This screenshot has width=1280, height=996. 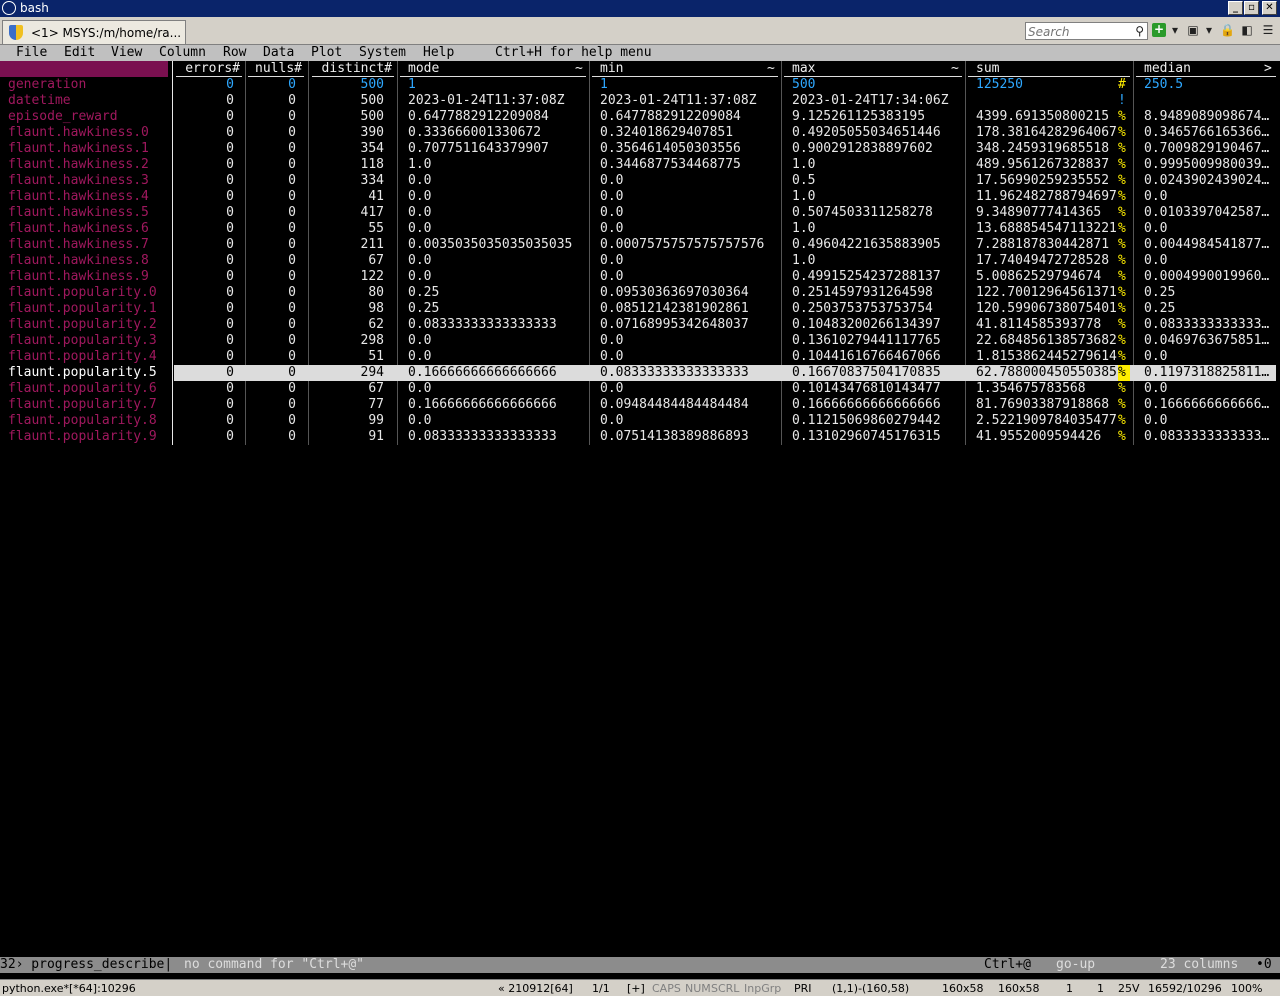 I want to click on cell-min: 0.324018629407851, so click(x=685, y=133).